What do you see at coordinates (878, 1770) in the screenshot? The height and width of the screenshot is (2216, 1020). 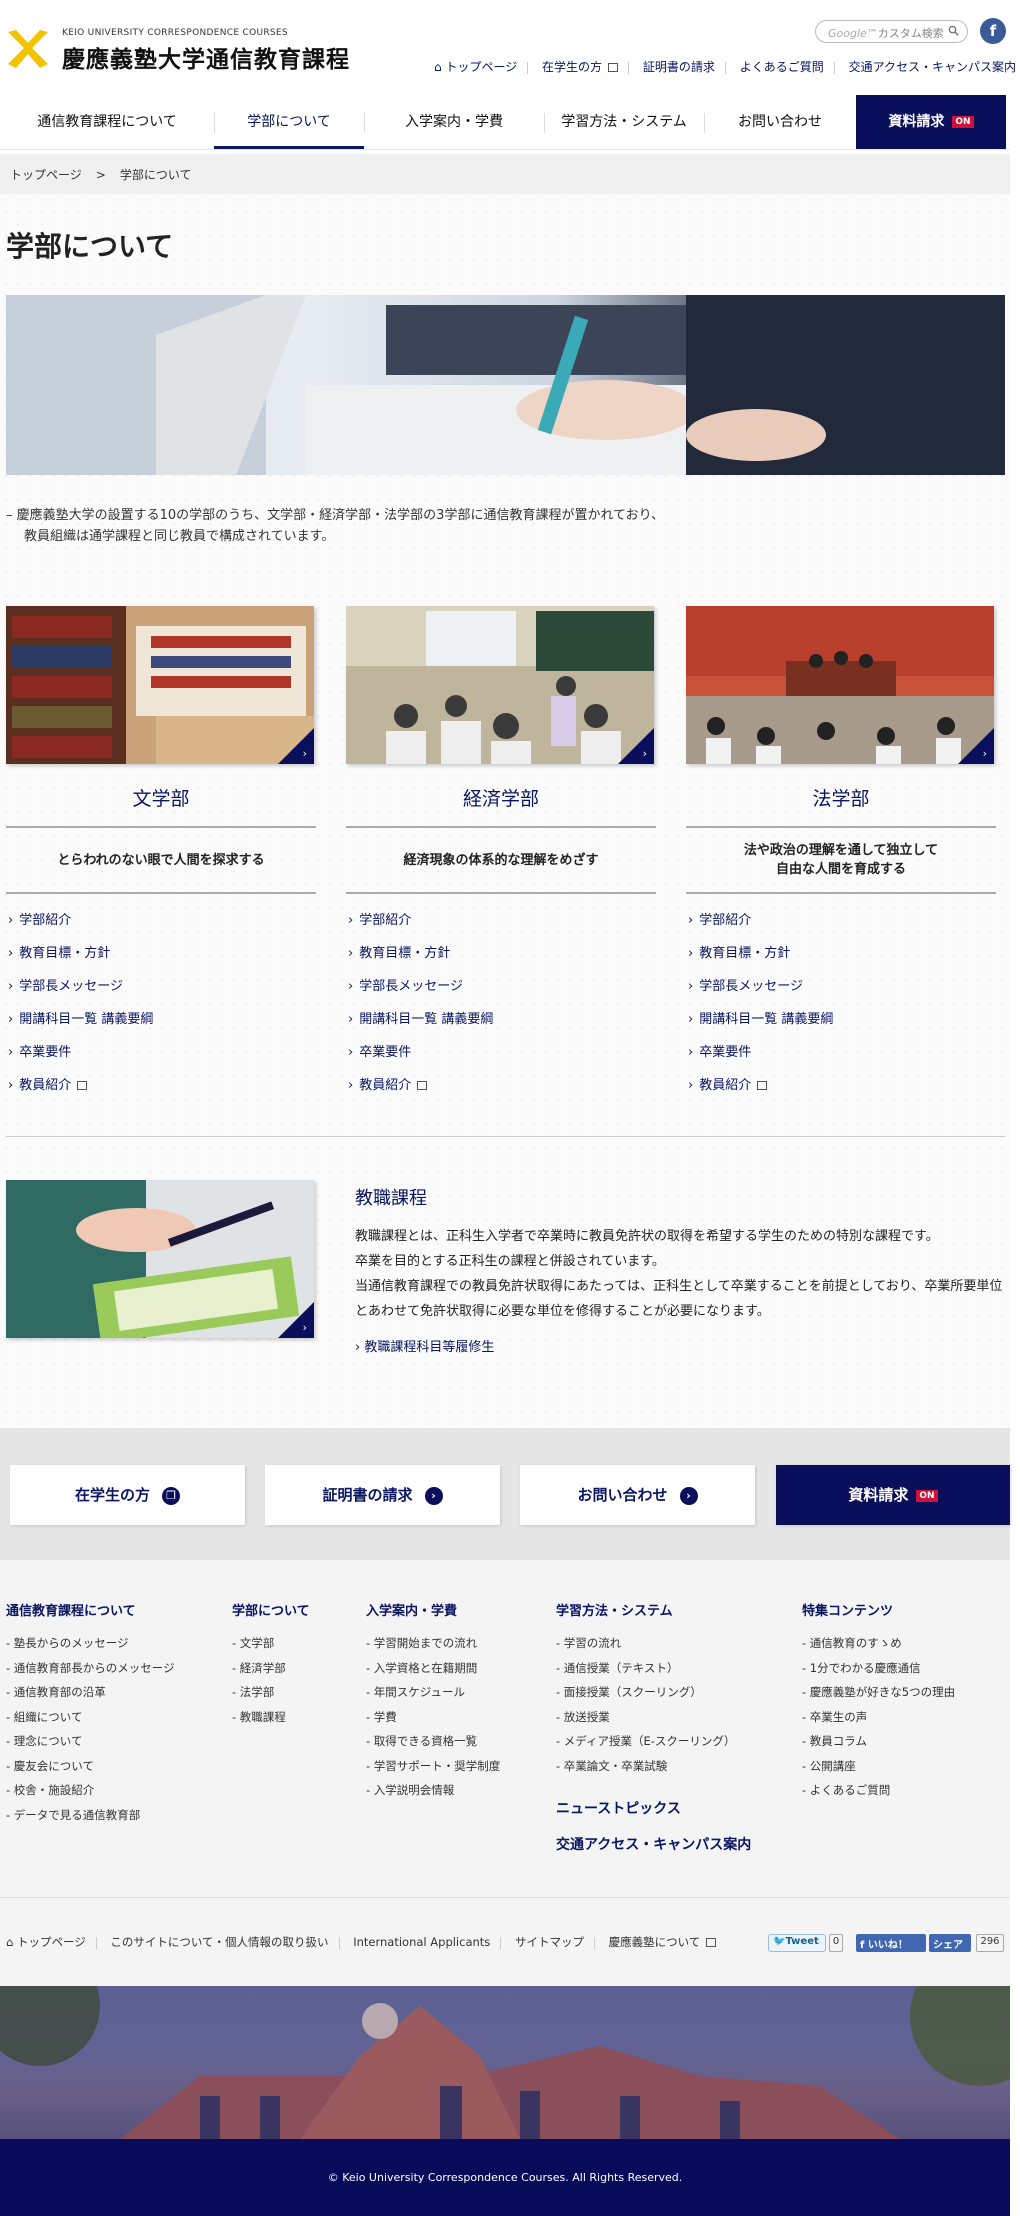 I see `footer-link: - 公開講座` at bounding box center [878, 1770].